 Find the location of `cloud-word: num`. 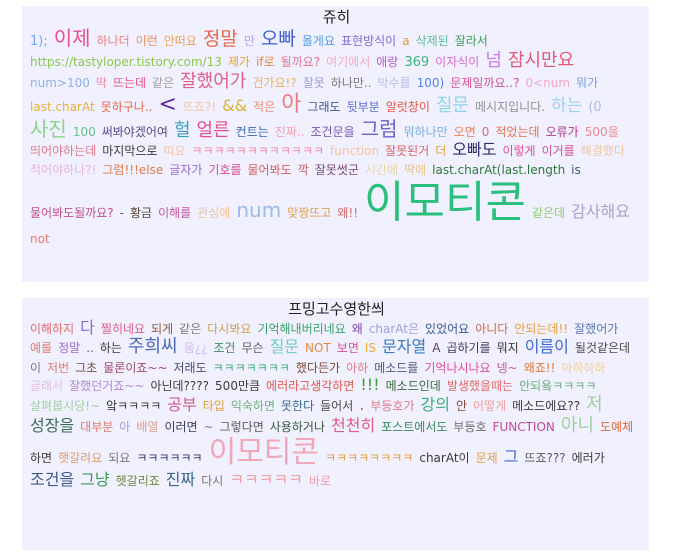

cloud-word: num is located at coordinates (259, 209).